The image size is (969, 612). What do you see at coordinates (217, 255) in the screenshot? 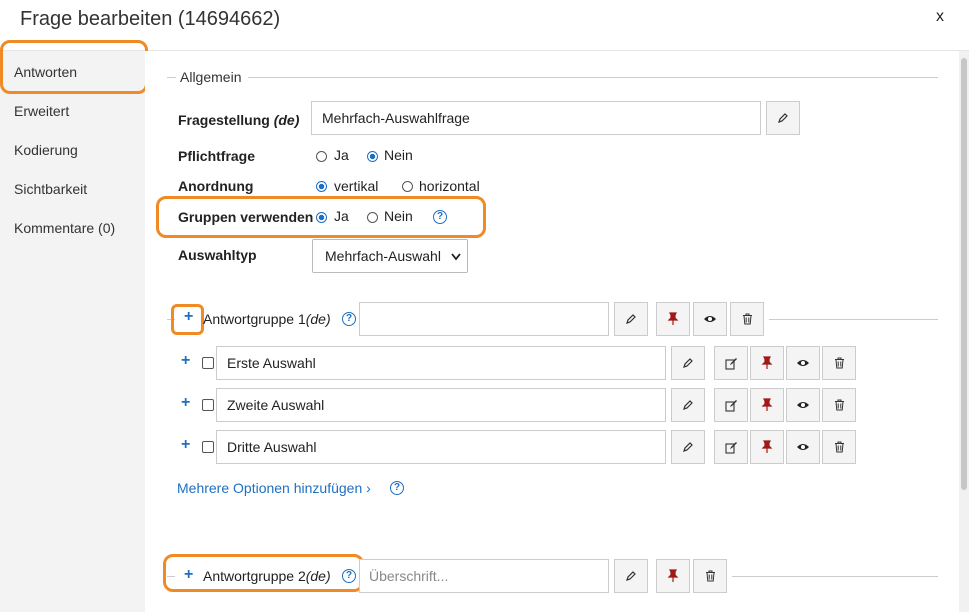
I see `type-label: Auswahltyp` at bounding box center [217, 255].